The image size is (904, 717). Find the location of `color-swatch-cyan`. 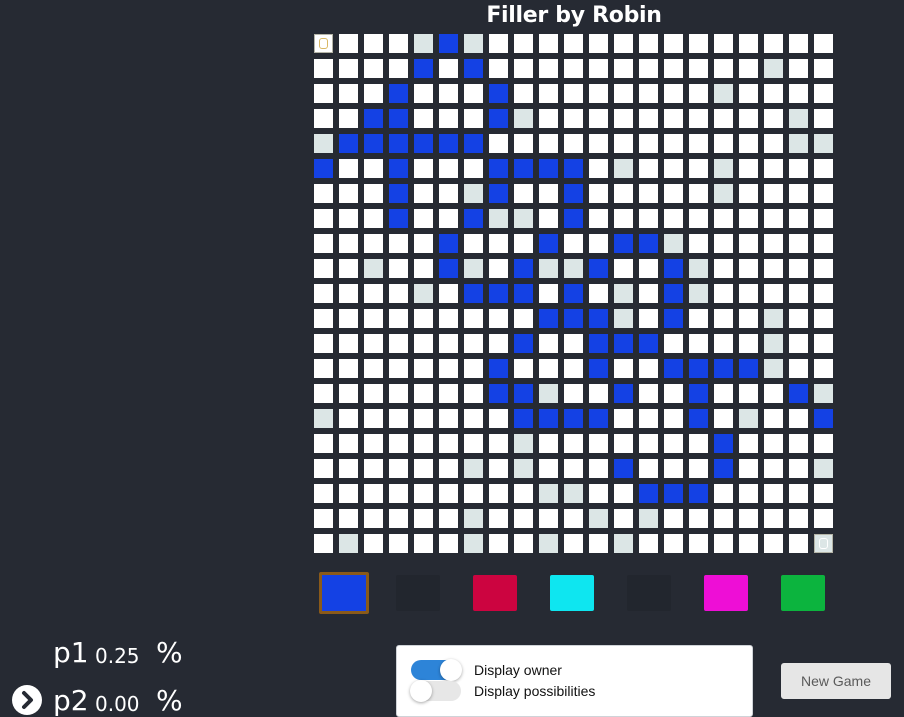

color-swatch-cyan is located at coordinates (572, 593).